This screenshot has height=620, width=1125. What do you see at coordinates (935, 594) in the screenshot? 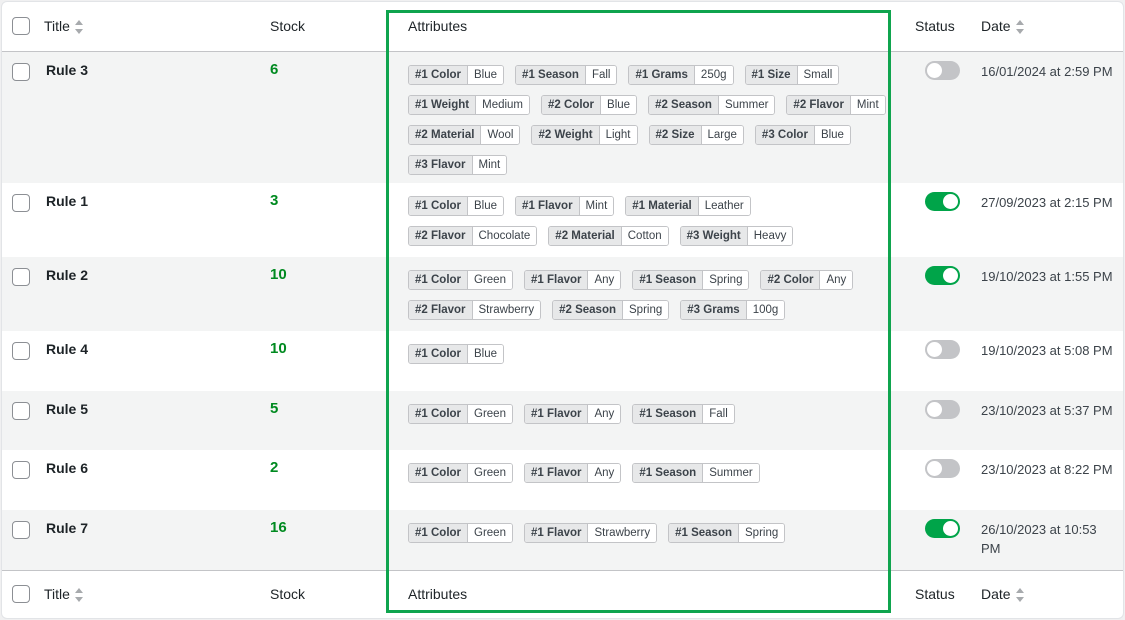
I see `column-status-label: Status` at bounding box center [935, 594].